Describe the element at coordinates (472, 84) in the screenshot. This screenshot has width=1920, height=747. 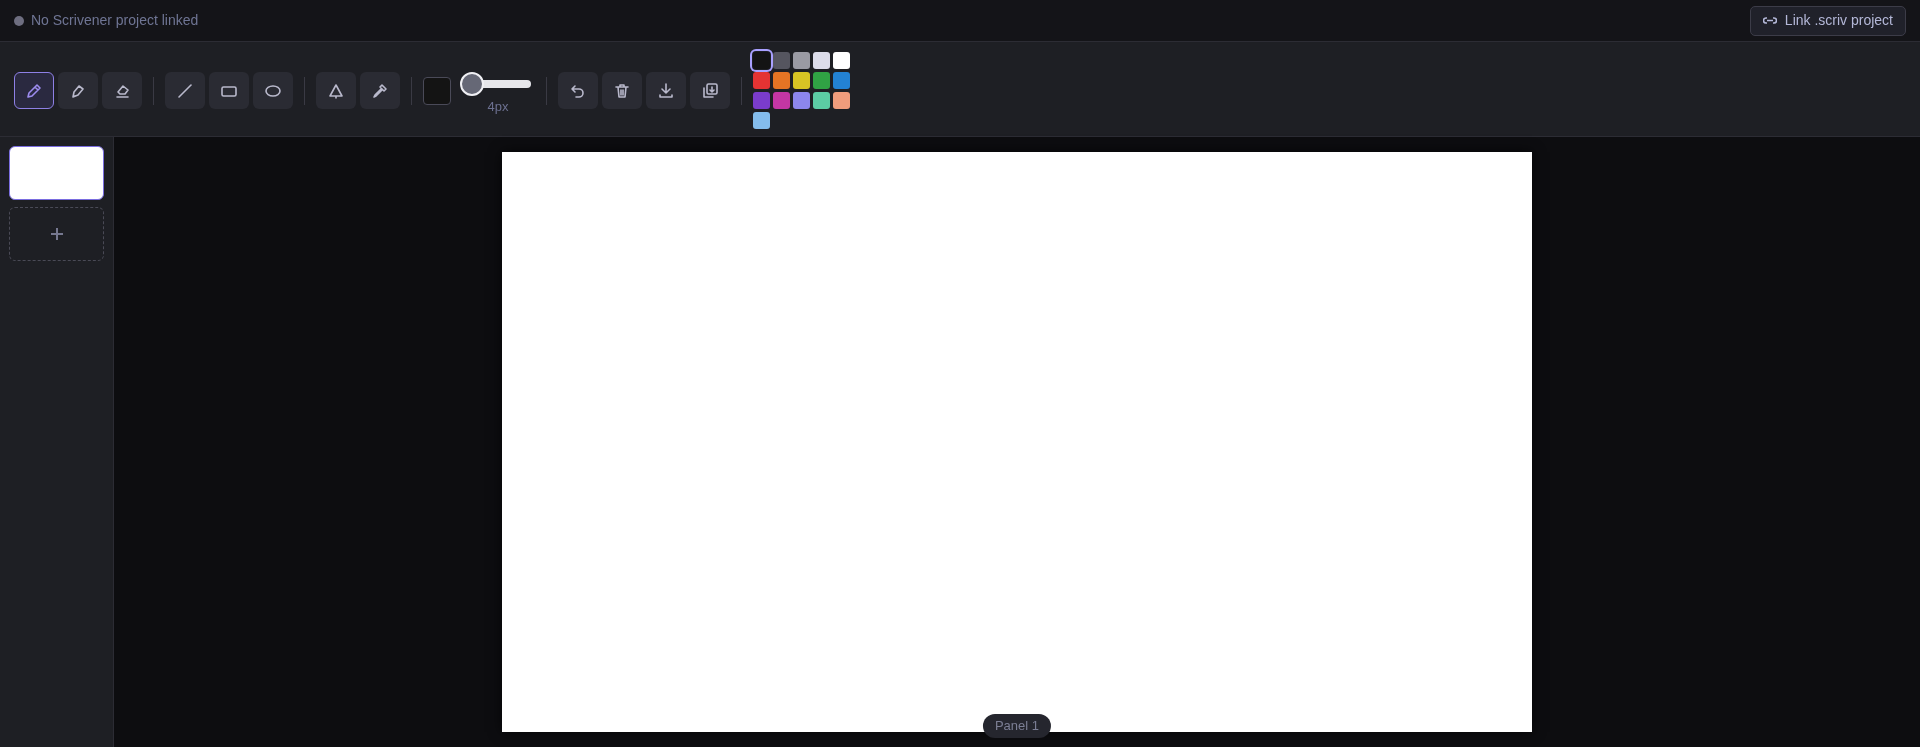
I see `slider-thumb` at that location.